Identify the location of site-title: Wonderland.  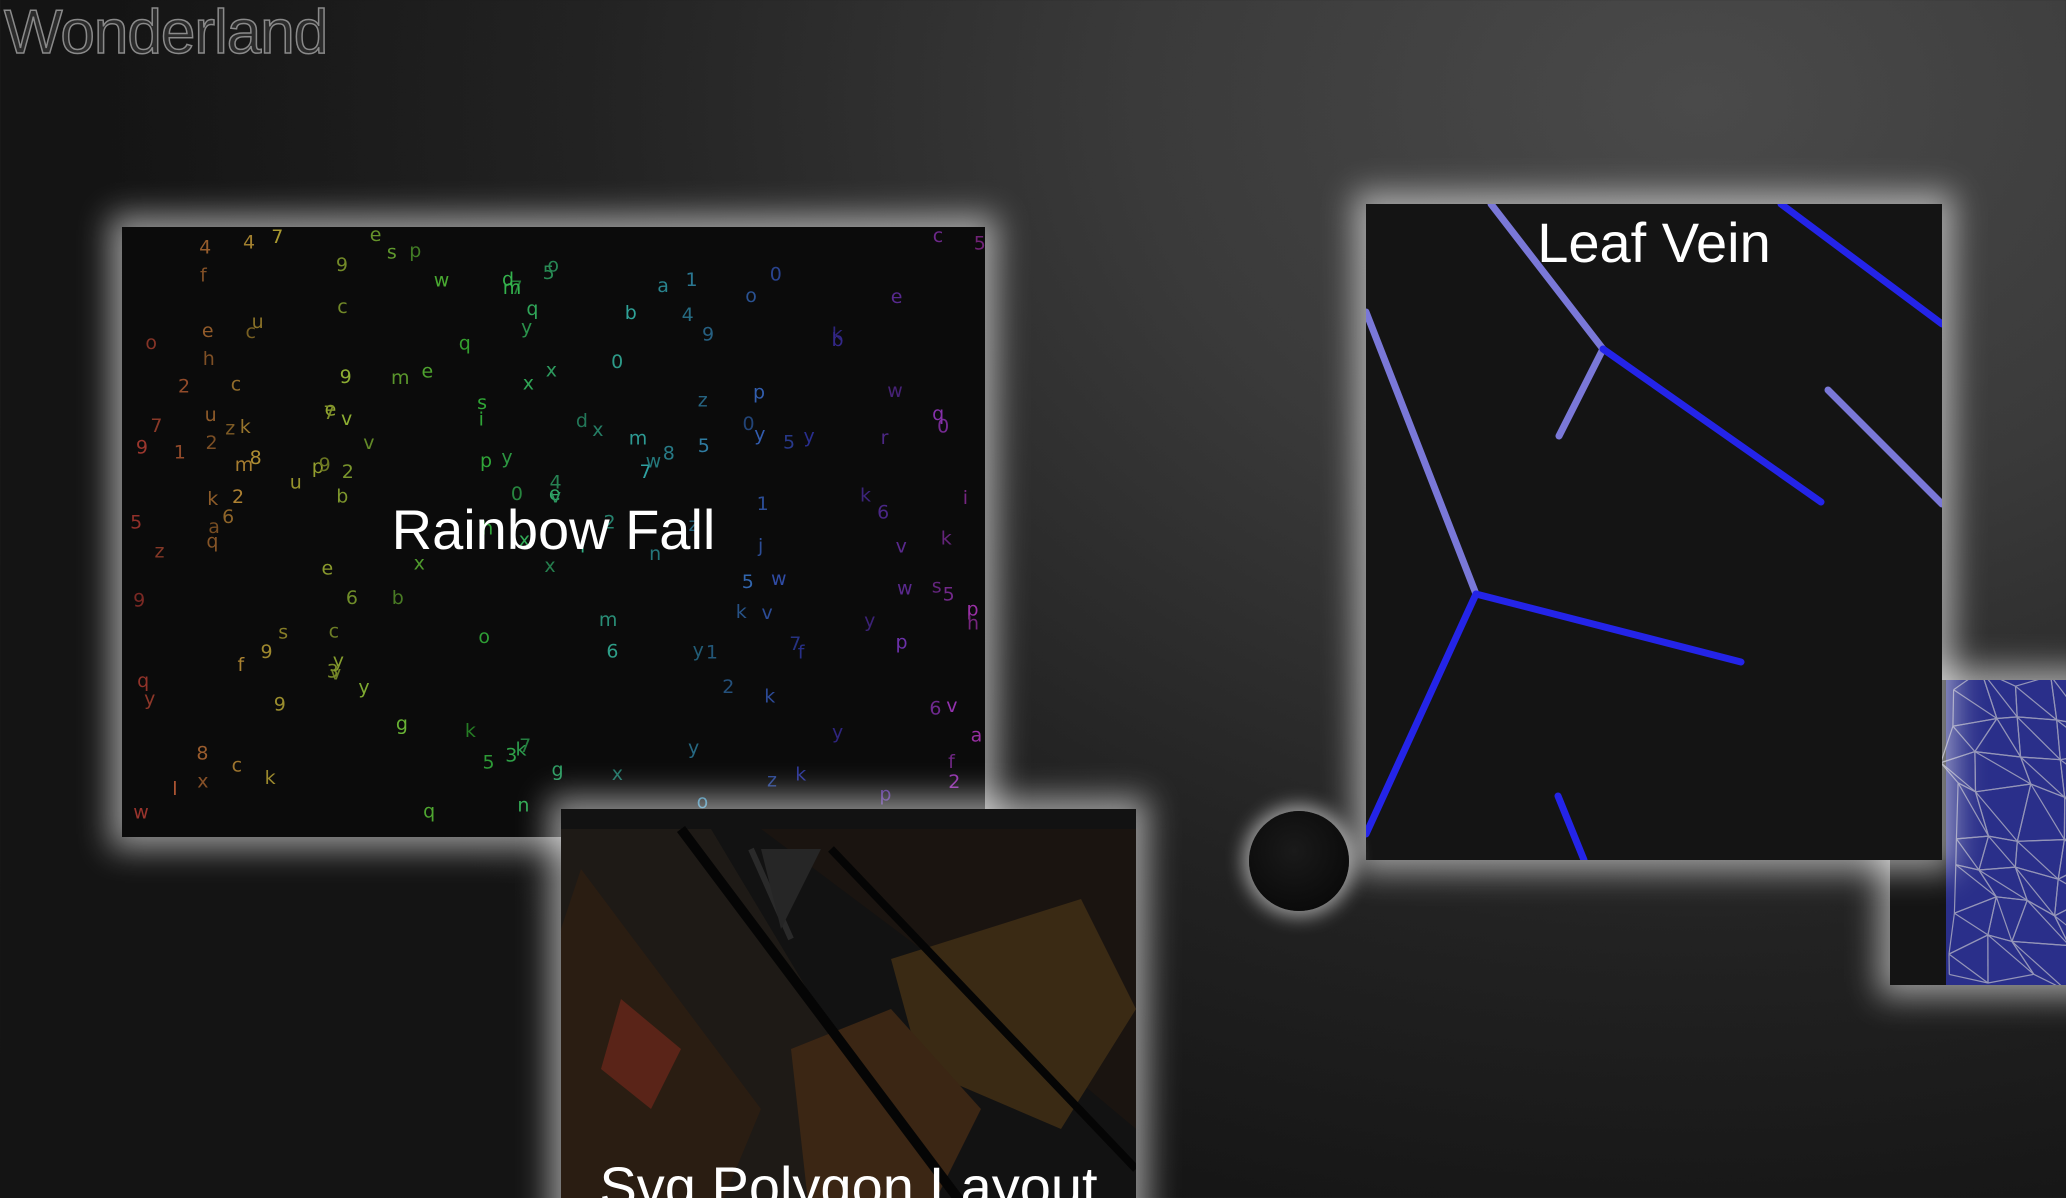
(166, 33).